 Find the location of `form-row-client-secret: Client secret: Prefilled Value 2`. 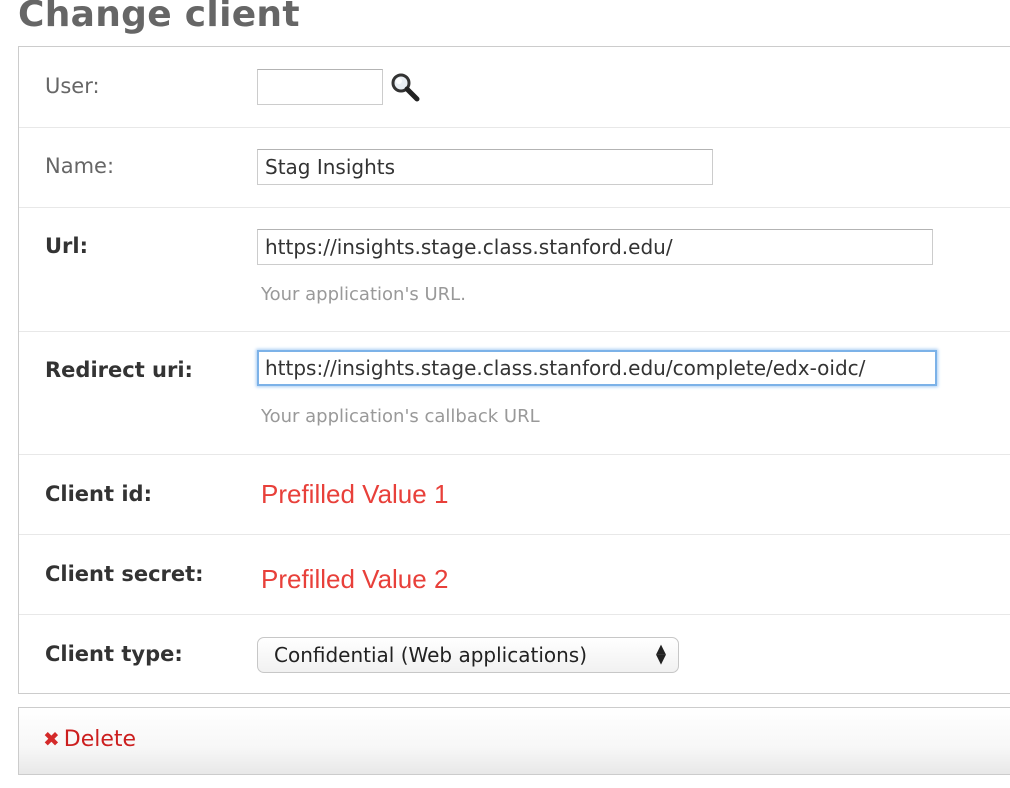

form-row-client-secret: Client secret: Prefilled Value 2 is located at coordinates (514, 575).